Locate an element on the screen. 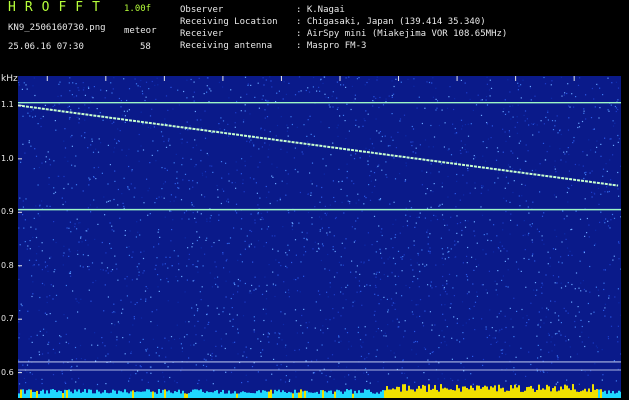 Image resolution: width=629 pixels, height=400 pixels. info-key-observer: Observer is located at coordinates (202, 10).